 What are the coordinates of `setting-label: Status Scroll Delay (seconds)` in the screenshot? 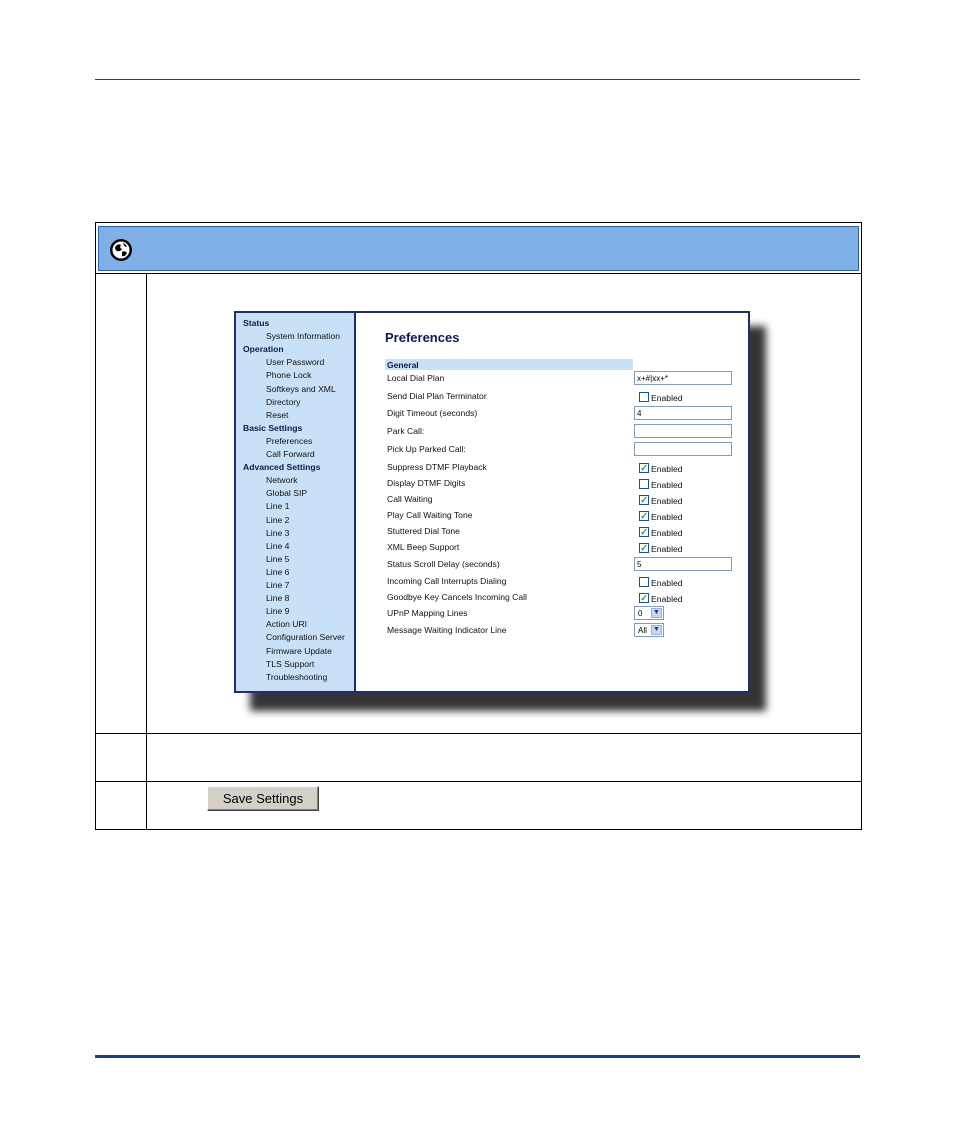 It's located at (443, 564).